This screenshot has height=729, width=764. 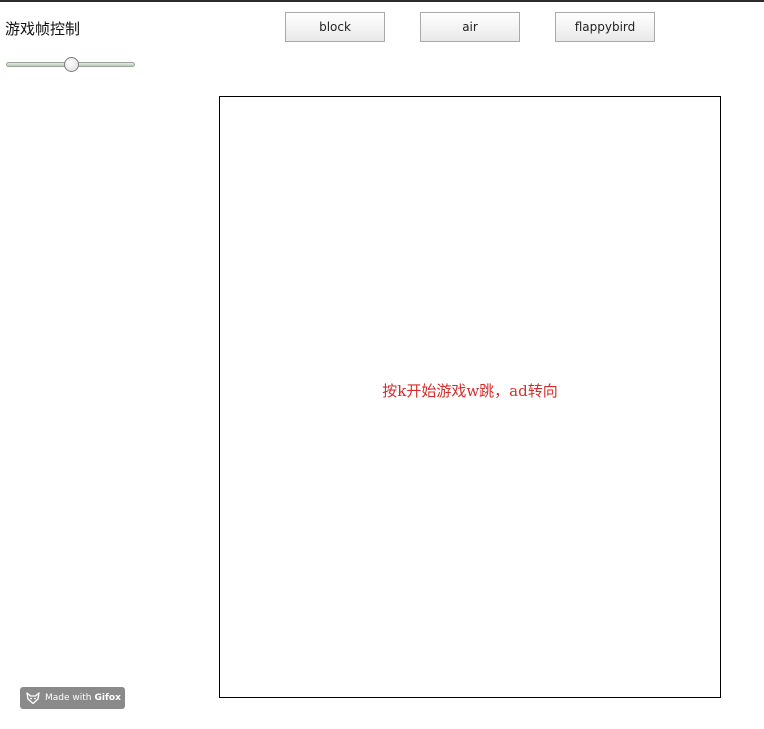 What do you see at coordinates (382, 1) in the screenshot?
I see `top-border` at bounding box center [382, 1].